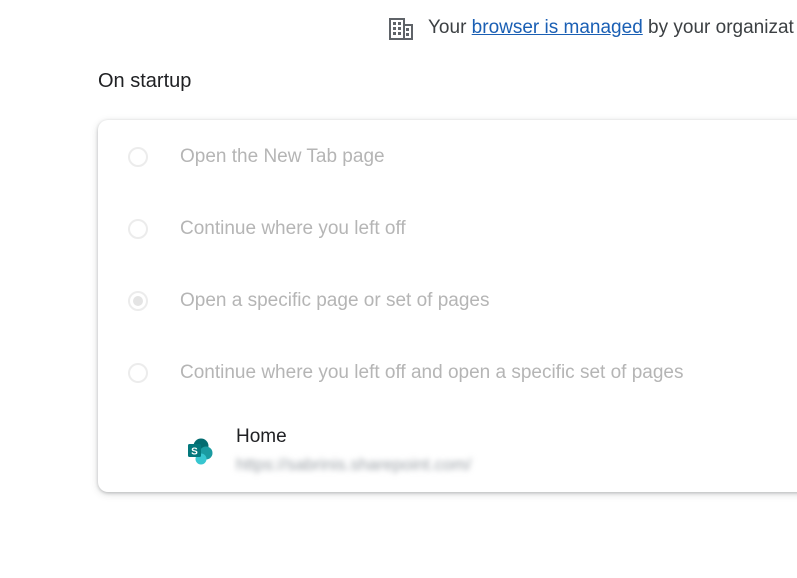 This screenshot has width=797, height=578. Describe the element at coordinates (718, 27) in the screenshot. I see `banner-suffix-text: by your organizat` at that location.